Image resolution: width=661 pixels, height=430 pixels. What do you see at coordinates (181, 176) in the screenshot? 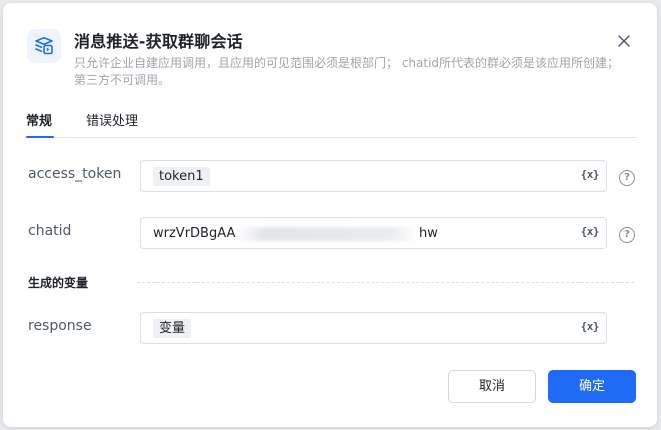
I see `access-token-value: token1` at bounding box center [181, 176].